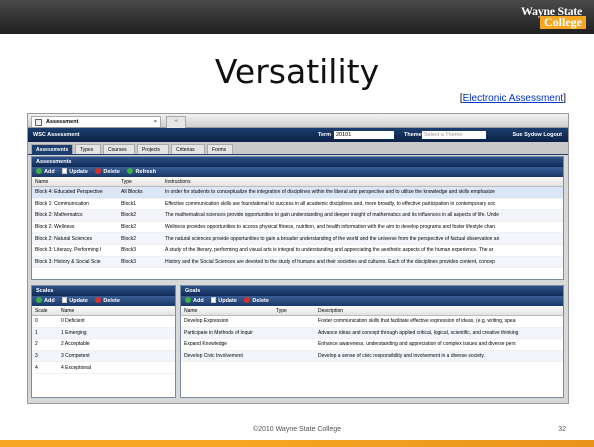 This screenshot has width=594, height=447. Describe the element at coordinates (155, 122) in the screenshot. I see `close-icon: ×` at that location.